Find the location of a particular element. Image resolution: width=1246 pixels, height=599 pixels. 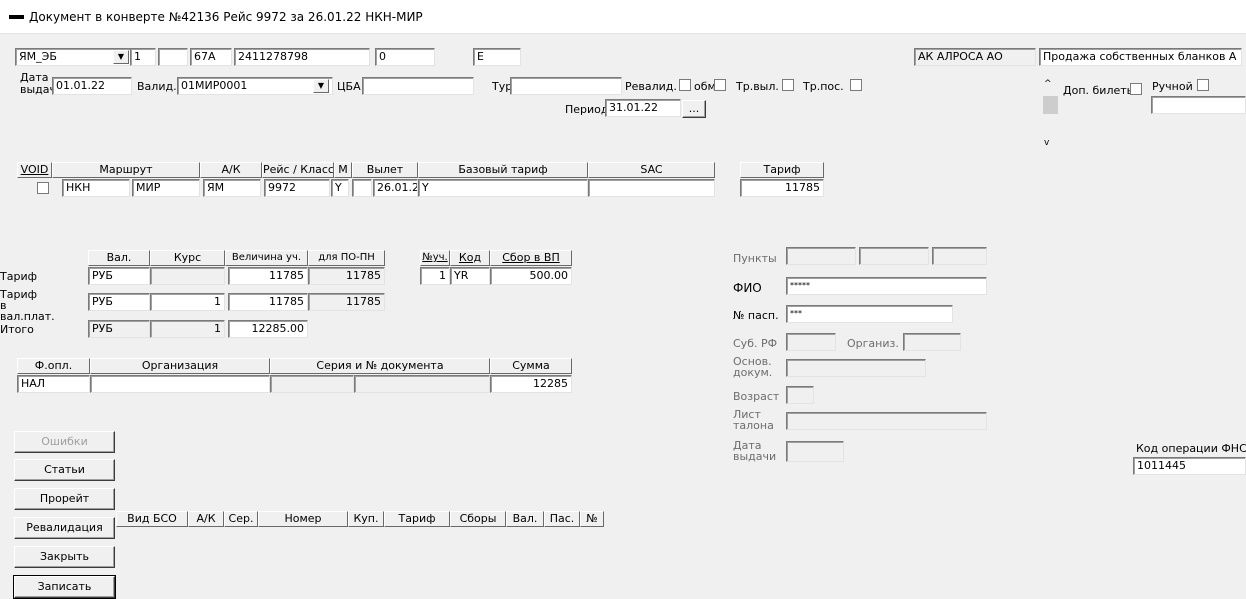

route-sac is located at coordinates (651, 188).